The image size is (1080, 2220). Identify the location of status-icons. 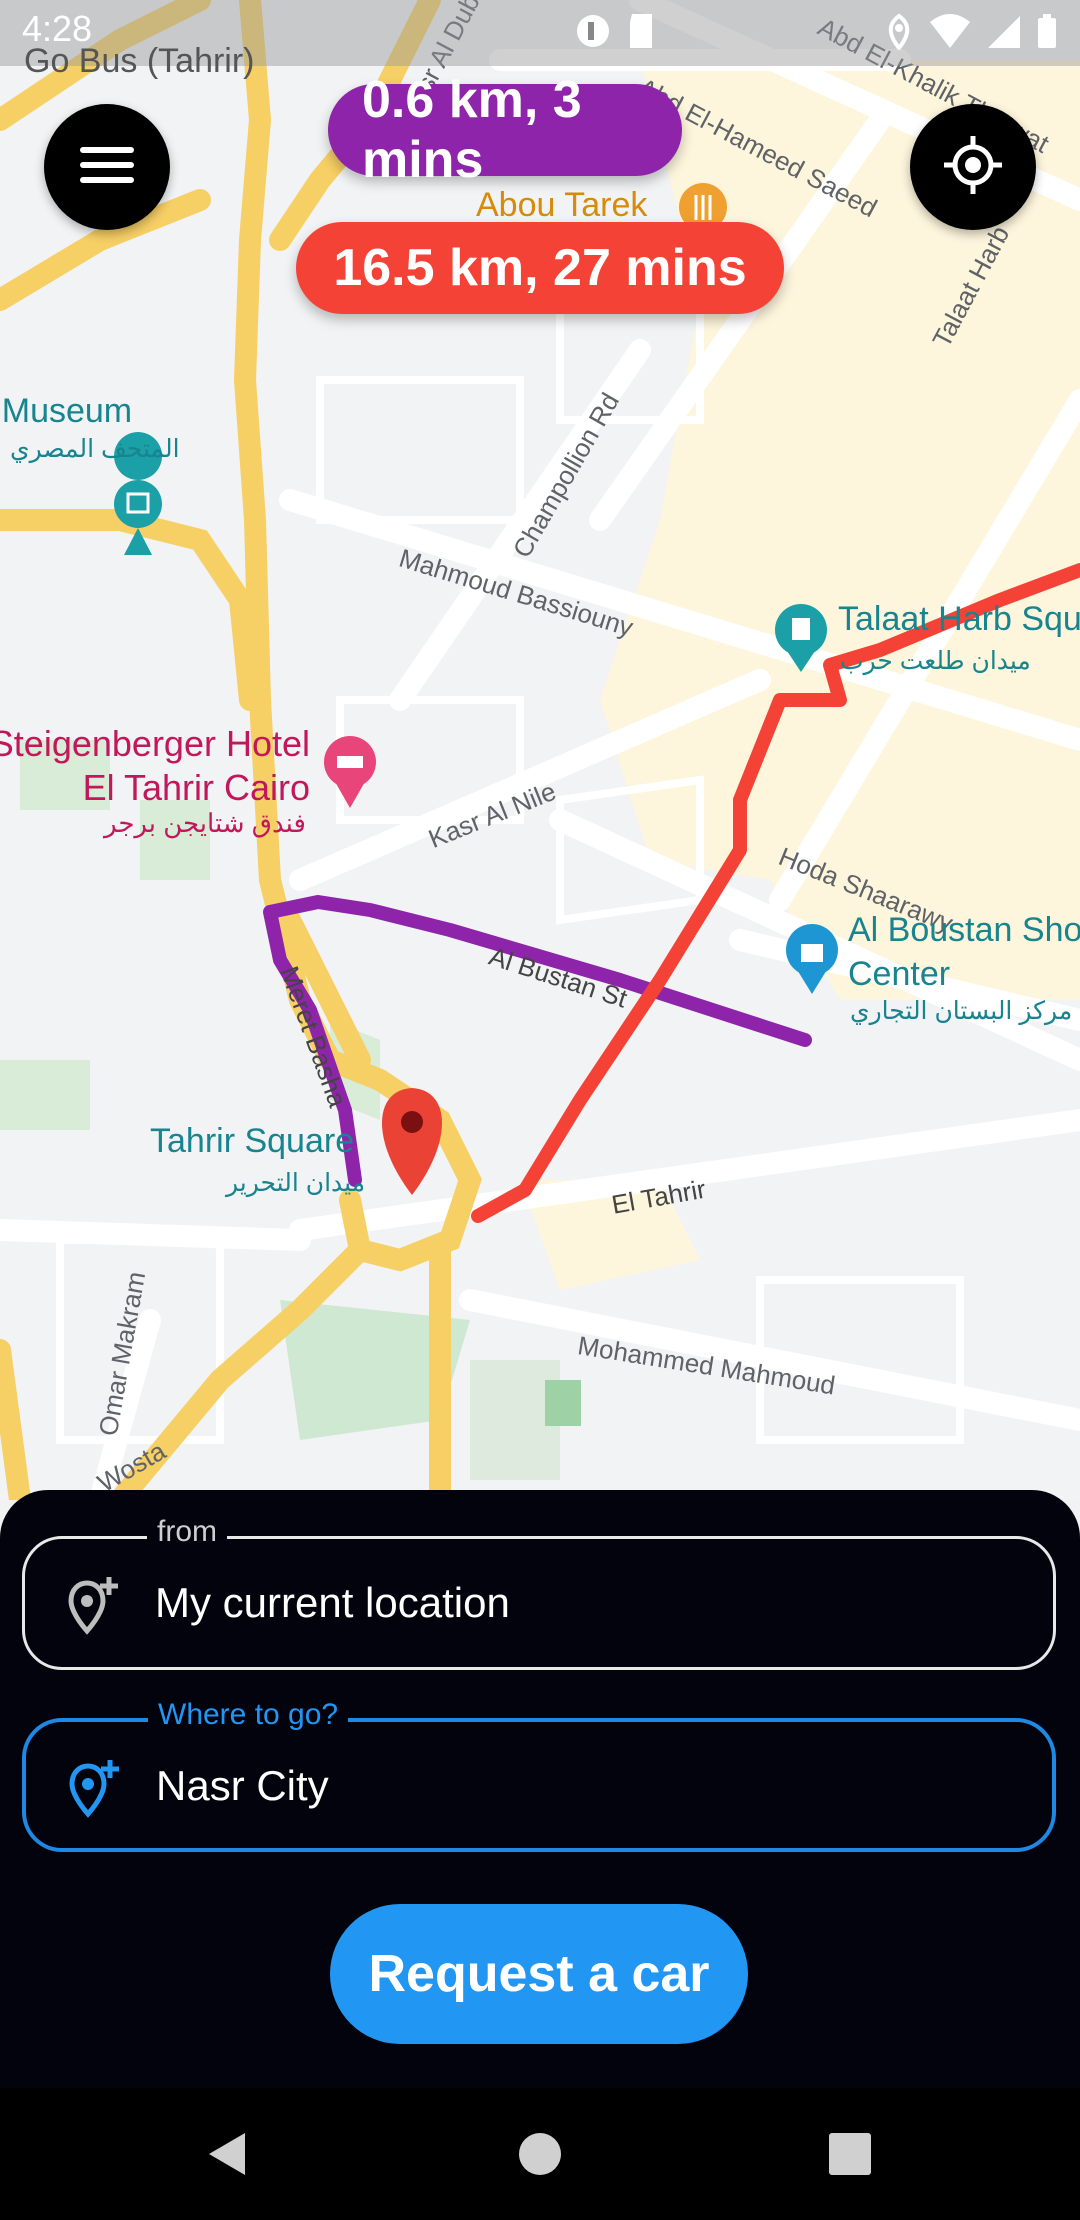
(816, 33).